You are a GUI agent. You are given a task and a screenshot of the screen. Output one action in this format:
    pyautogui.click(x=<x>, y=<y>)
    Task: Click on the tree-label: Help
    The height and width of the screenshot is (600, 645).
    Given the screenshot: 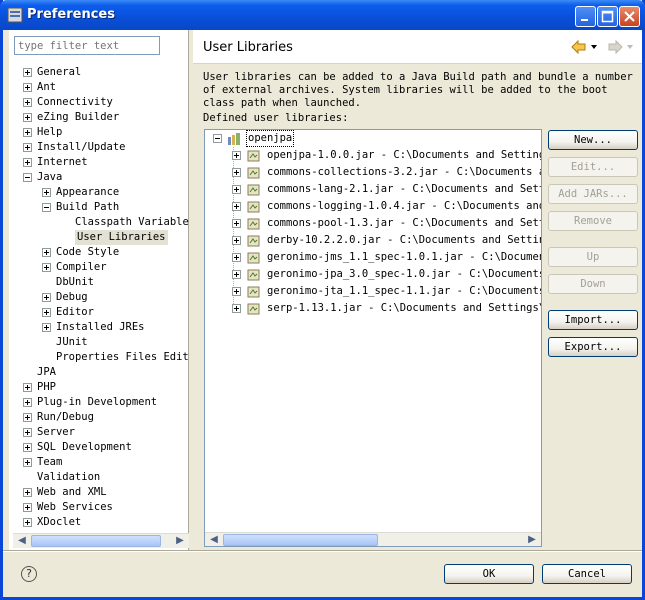 What is the action you would take?
    pyautogui.click(x=50, y=132)
    